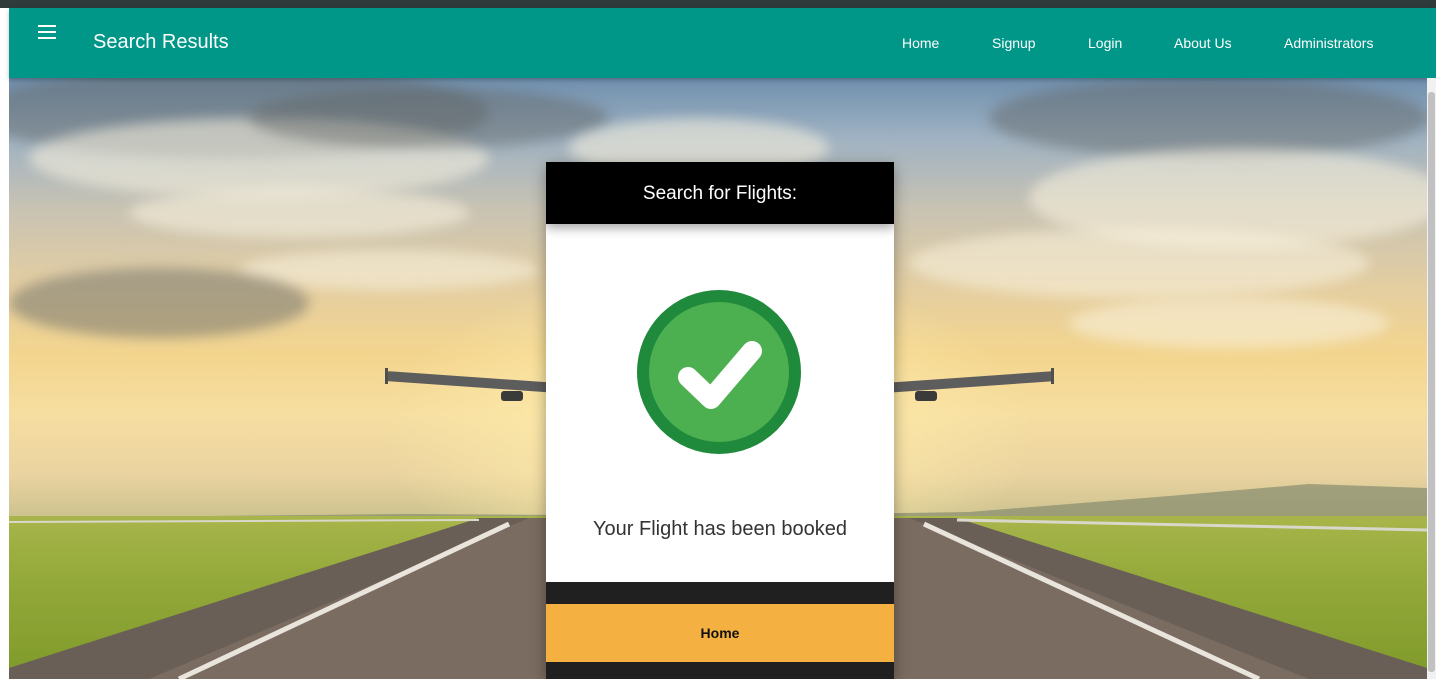  What do you see at coordinates (4, 343) in the screenshot?
I see `left-gutter` at bounding box center [4, 343].